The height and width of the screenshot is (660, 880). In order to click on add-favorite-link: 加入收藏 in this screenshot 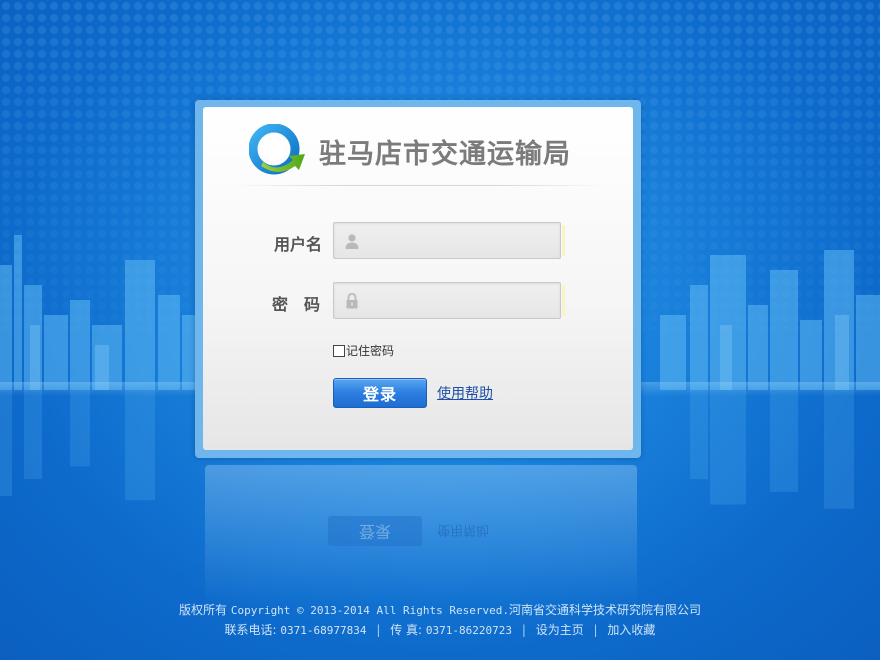, I will do `click(631, 630)`.